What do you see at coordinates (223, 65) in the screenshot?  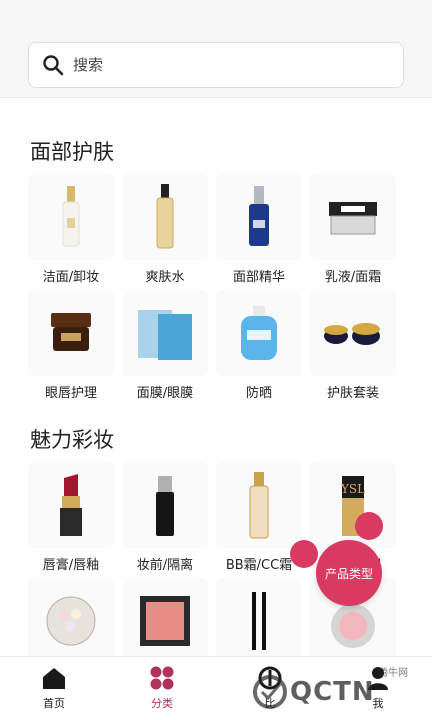 I see `search-input` at bounding box center [223, 65].